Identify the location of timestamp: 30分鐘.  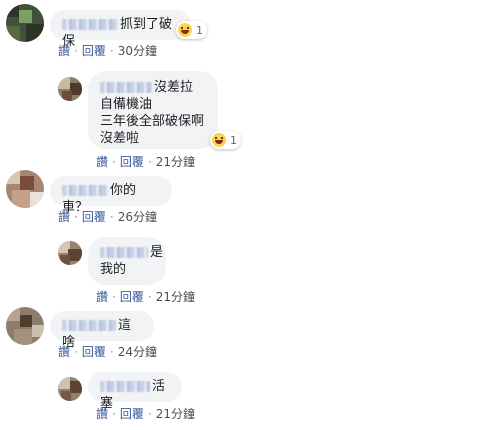
(137, 51).